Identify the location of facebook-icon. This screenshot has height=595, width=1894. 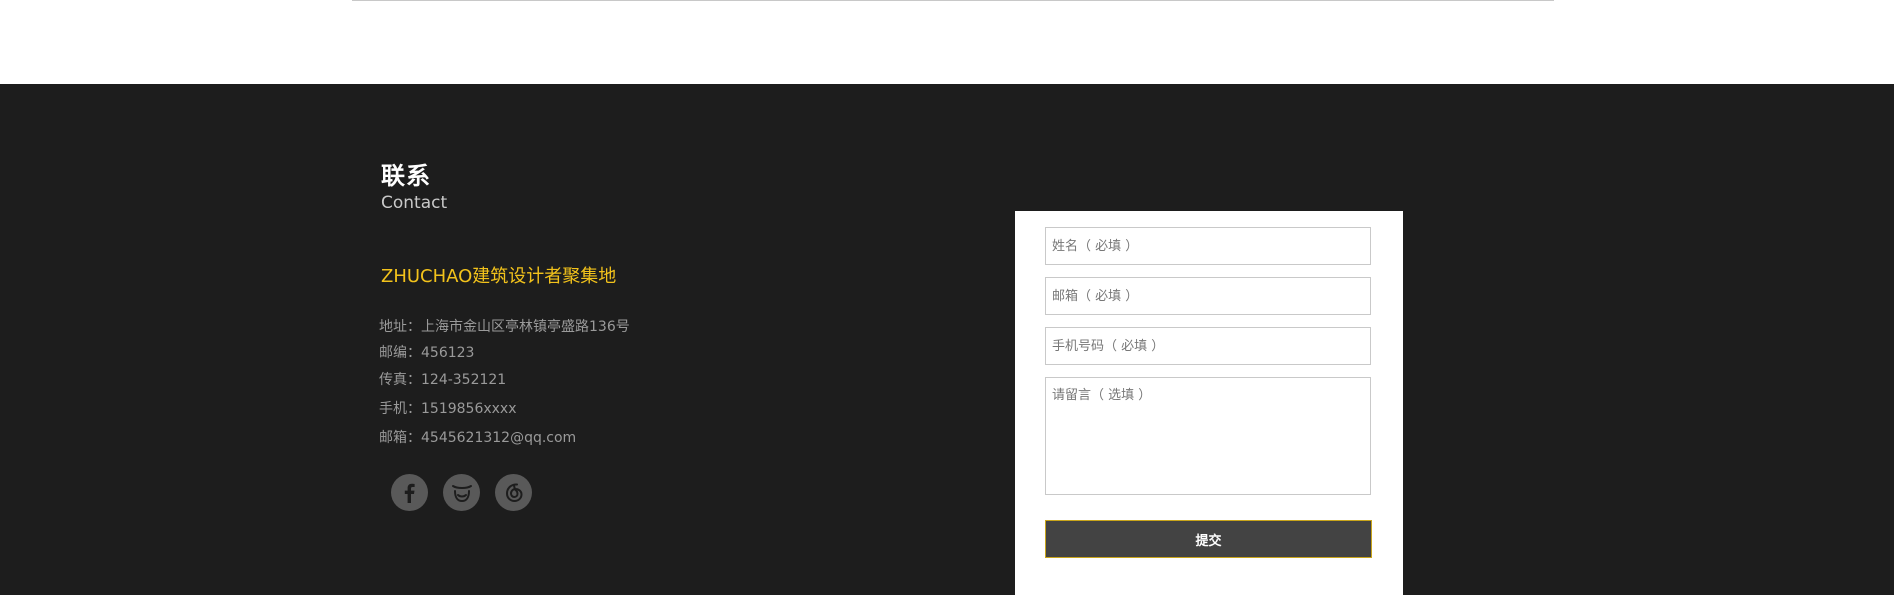
(409, 493).